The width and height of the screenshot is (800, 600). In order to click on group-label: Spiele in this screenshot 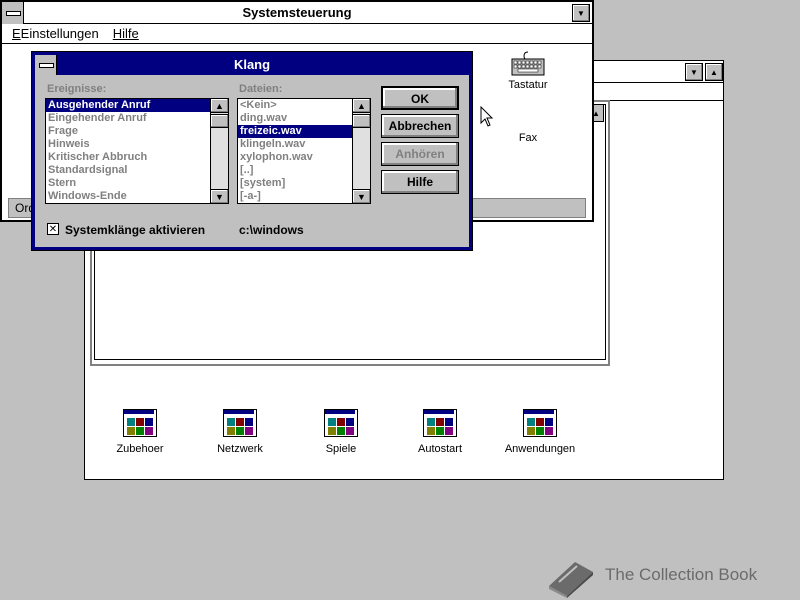, I will do `click(341, 449)`.